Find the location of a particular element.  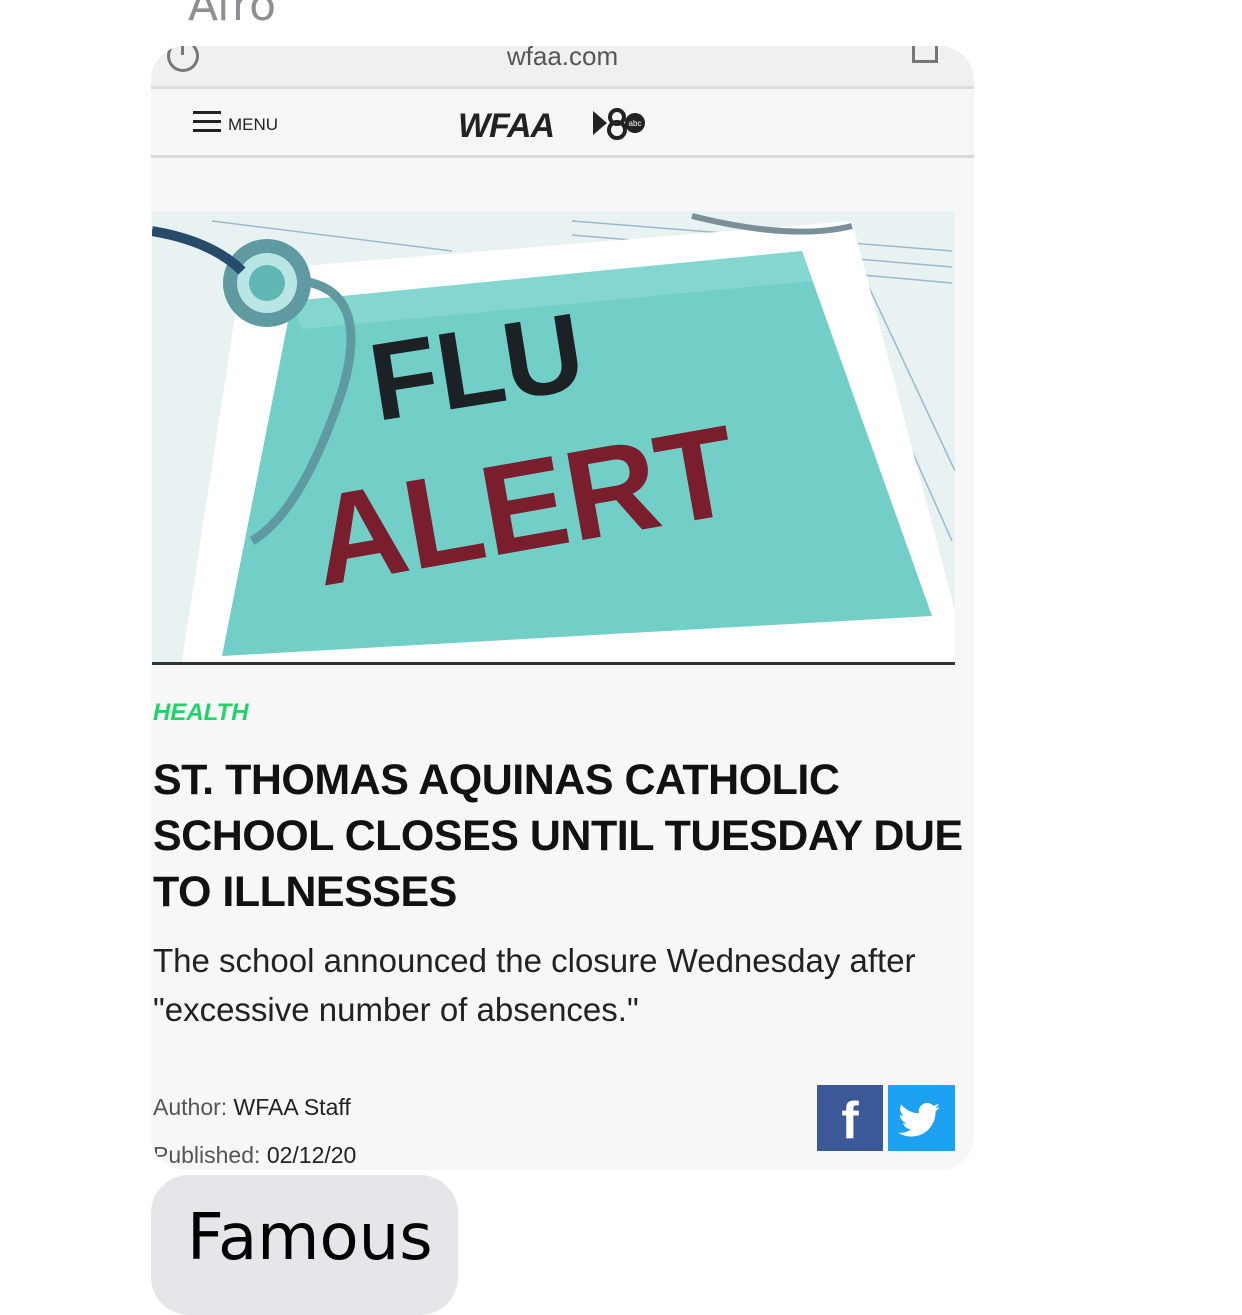

browser-url-bar: wfaa.com is located at coordinates (562, 67).